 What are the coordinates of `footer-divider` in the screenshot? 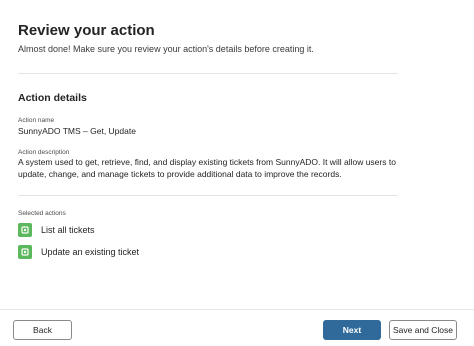 It's located at (237, 309).